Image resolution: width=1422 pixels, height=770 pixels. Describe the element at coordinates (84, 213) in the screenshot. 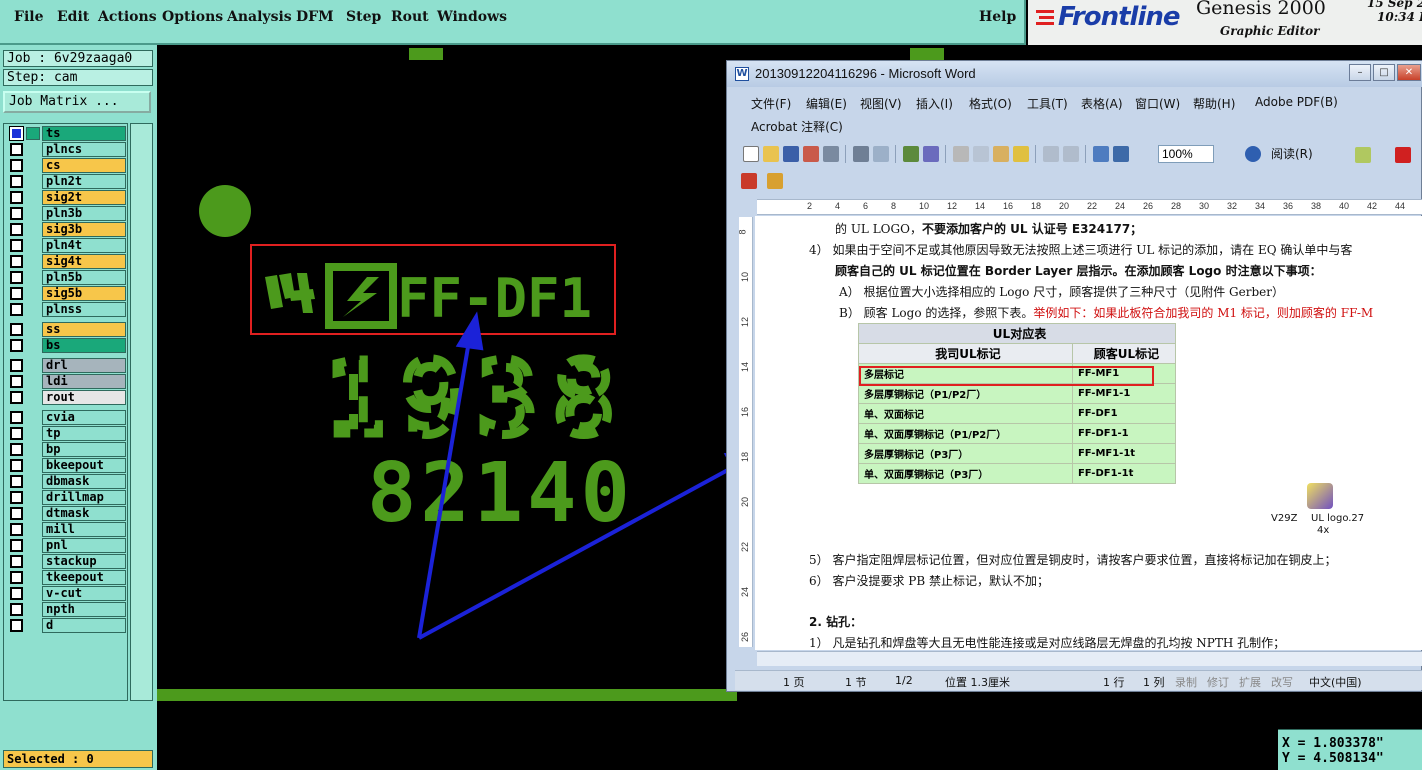

I see `layer-name: pln3b` at that location.